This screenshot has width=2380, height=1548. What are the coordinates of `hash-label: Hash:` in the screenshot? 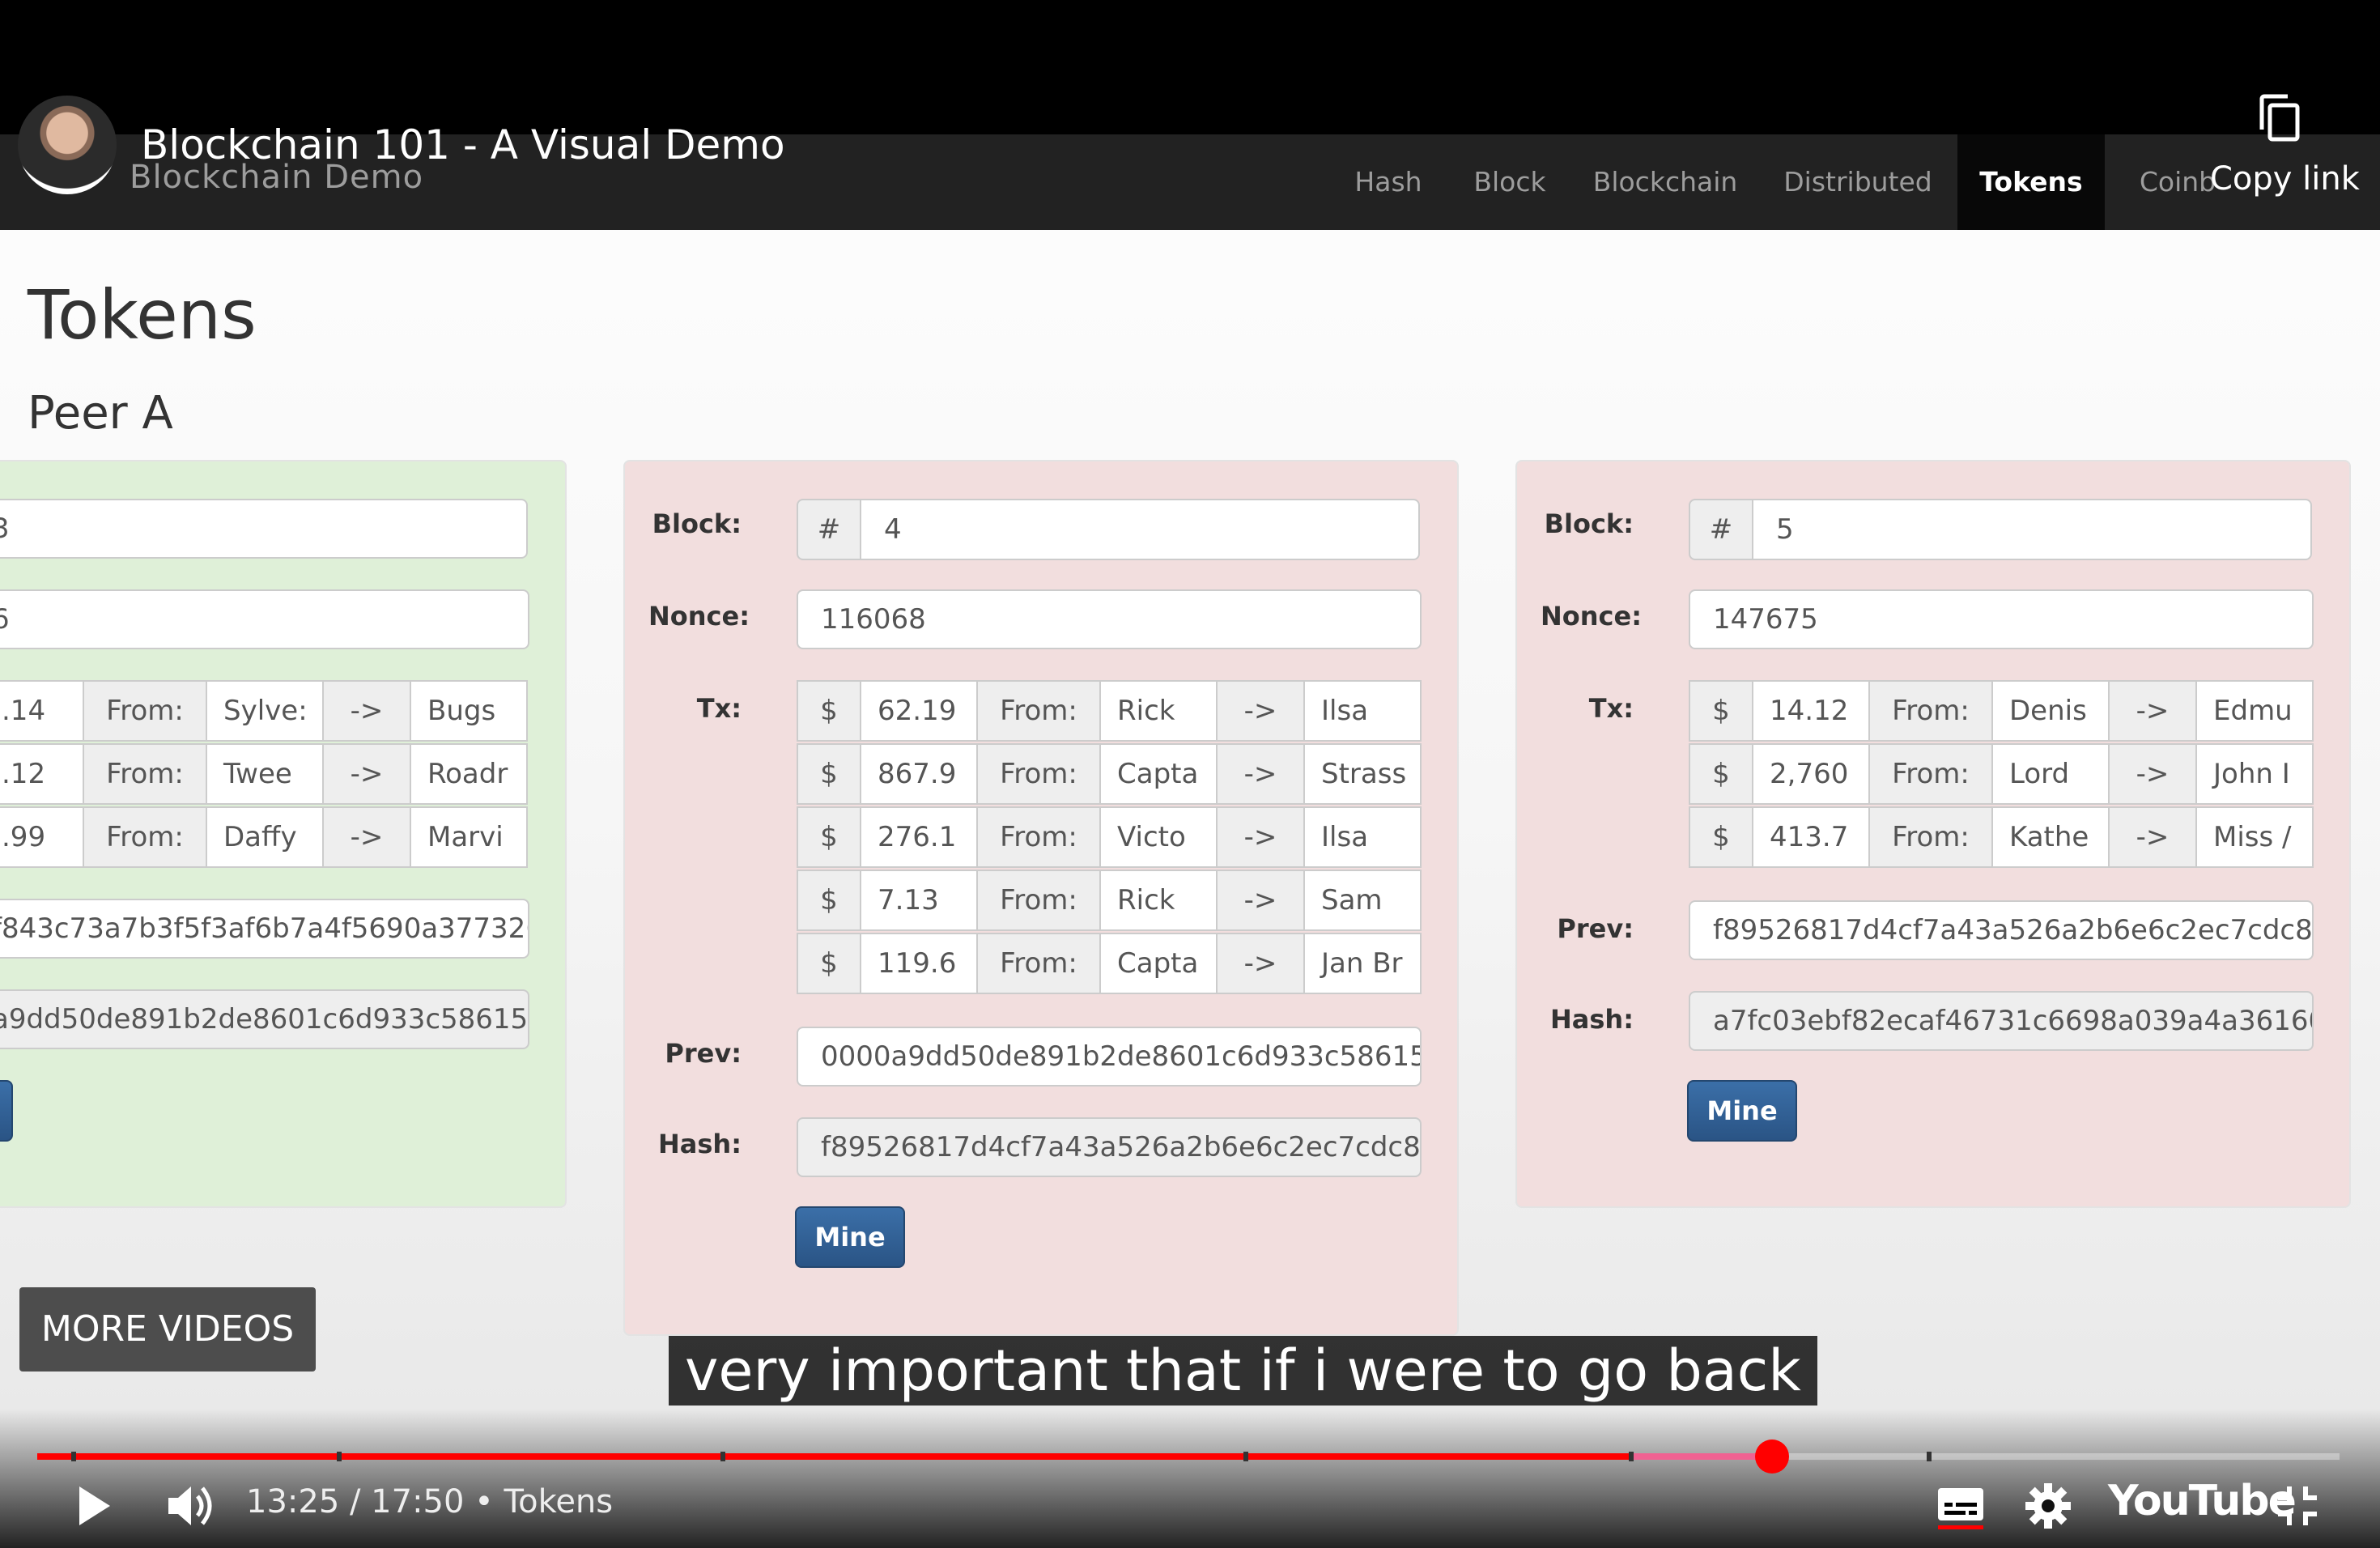 It's located at (700, 1144).